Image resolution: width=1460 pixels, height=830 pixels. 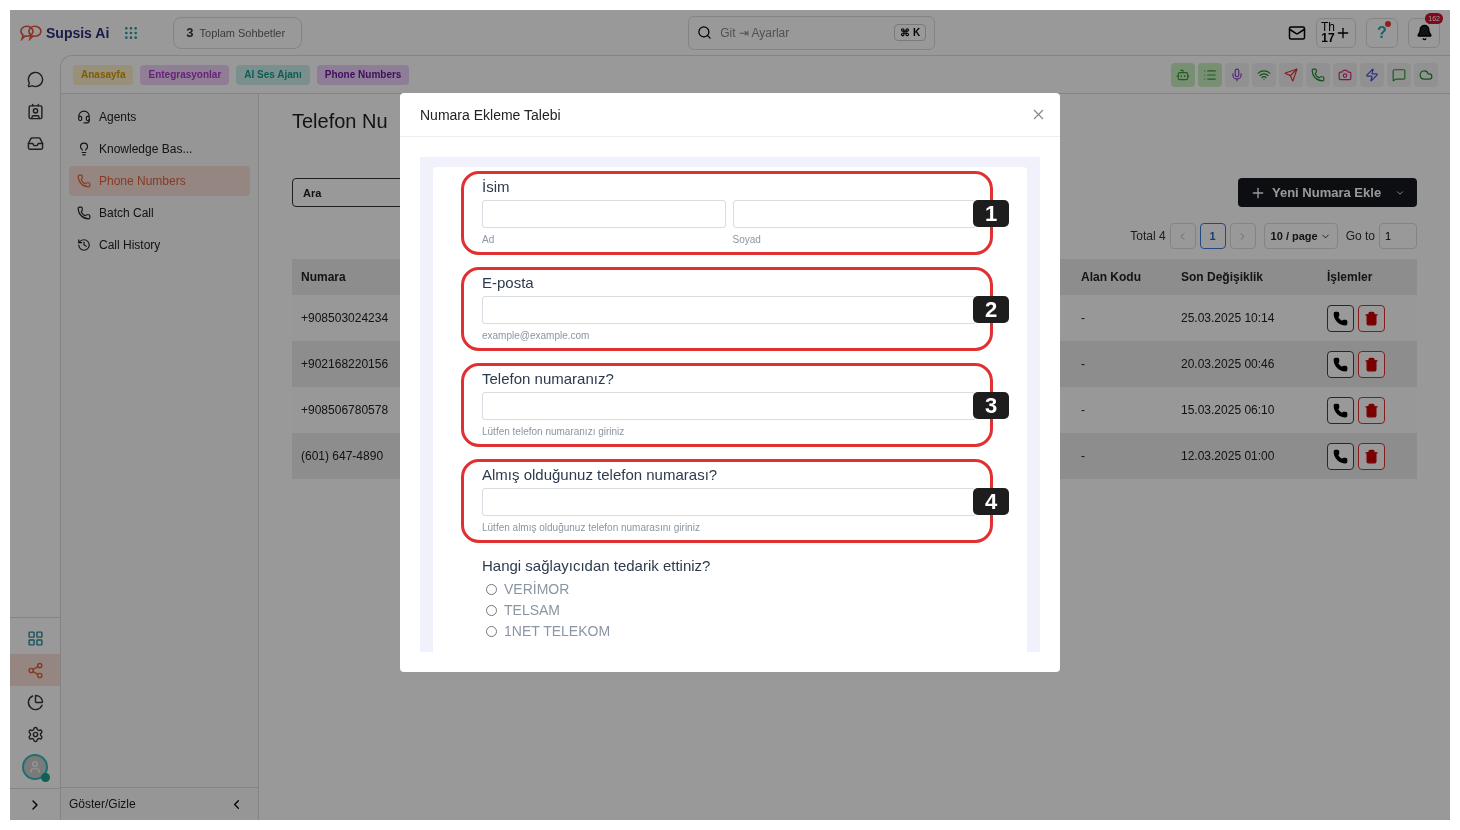 I want to click on question-label: Hangi sağlayıcıdan tedarik ettiniz?, so click(x=597, y=565).